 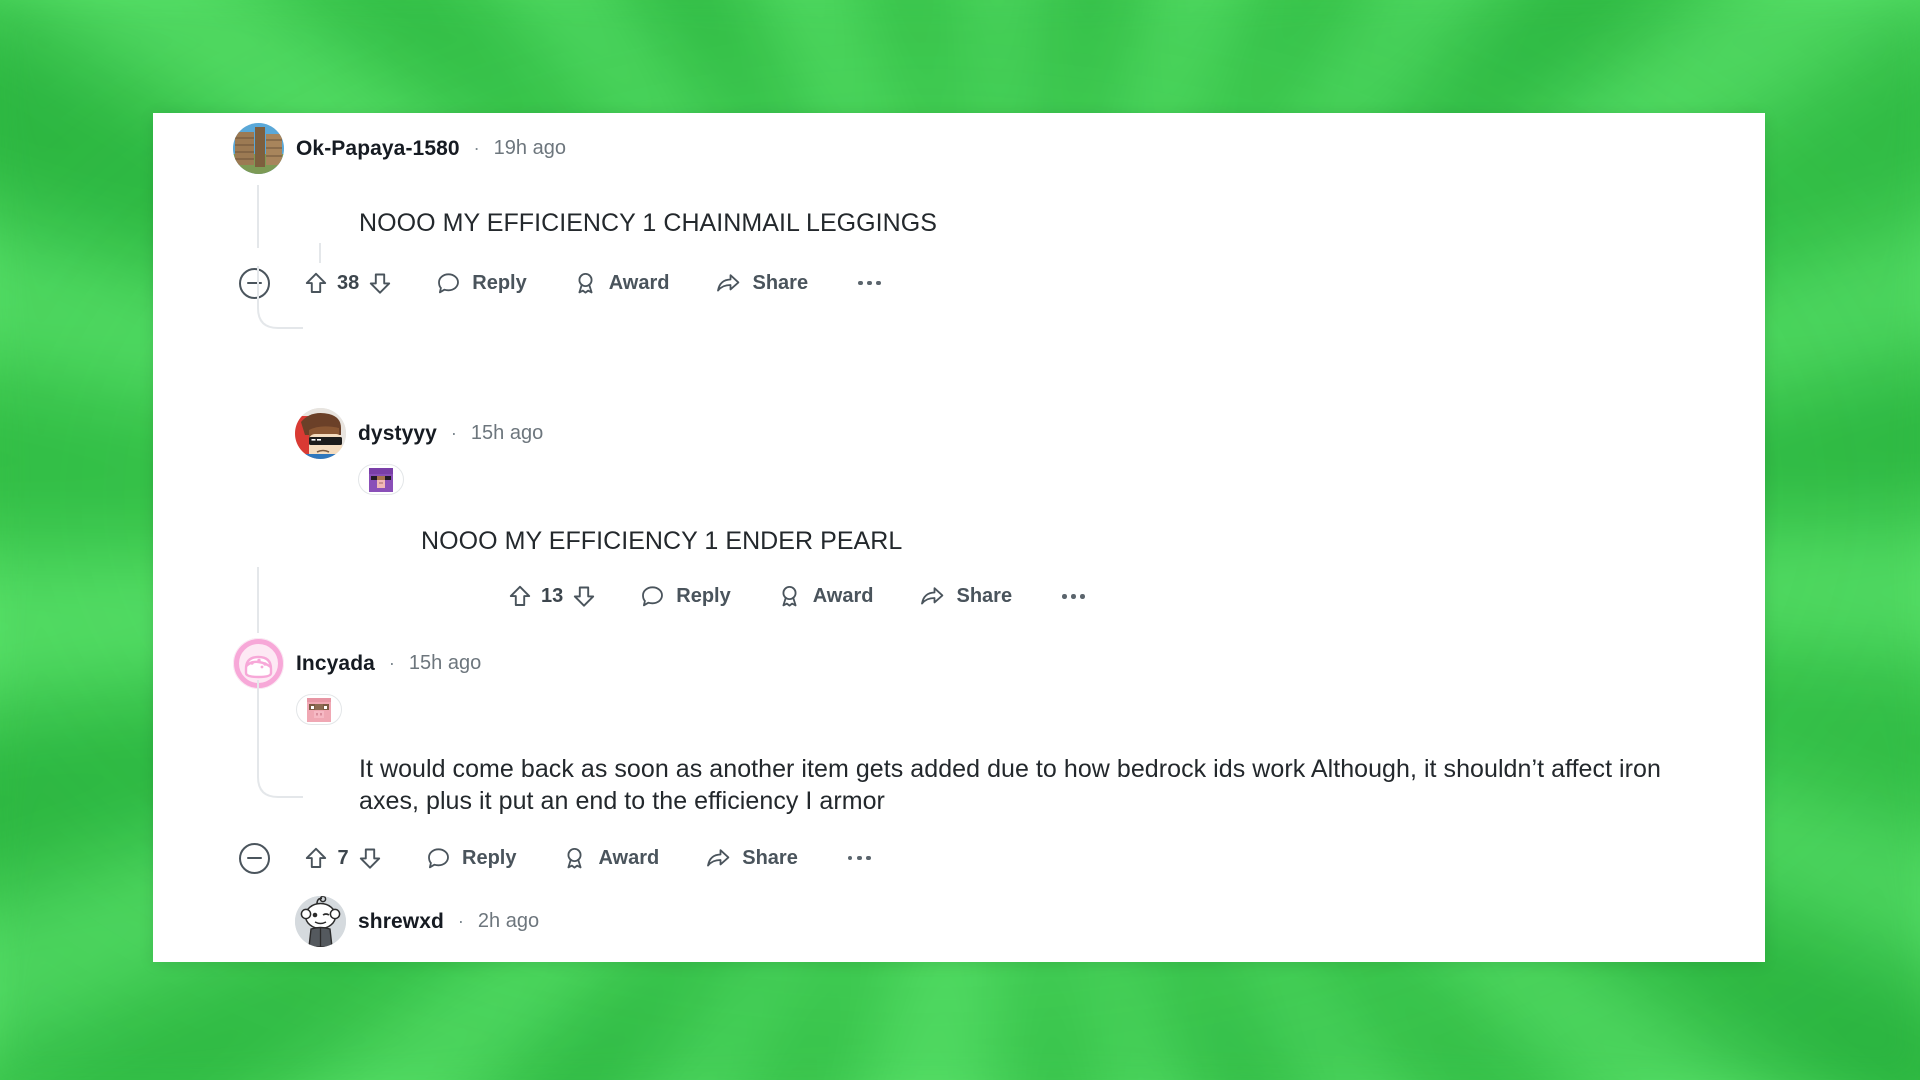 I want to click on username: shrewxd, so click(x=401, y=922).